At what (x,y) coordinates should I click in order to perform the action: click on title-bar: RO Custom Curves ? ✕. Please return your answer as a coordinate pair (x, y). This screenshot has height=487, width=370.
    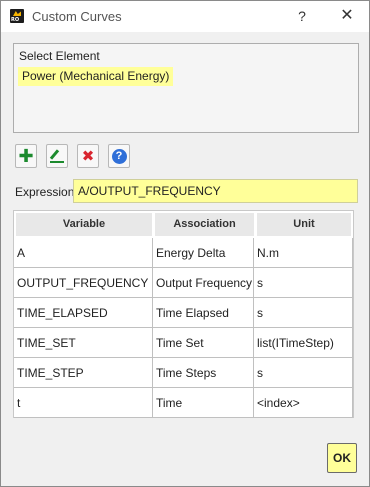
    Looking at the image, I should click on (185, 16).